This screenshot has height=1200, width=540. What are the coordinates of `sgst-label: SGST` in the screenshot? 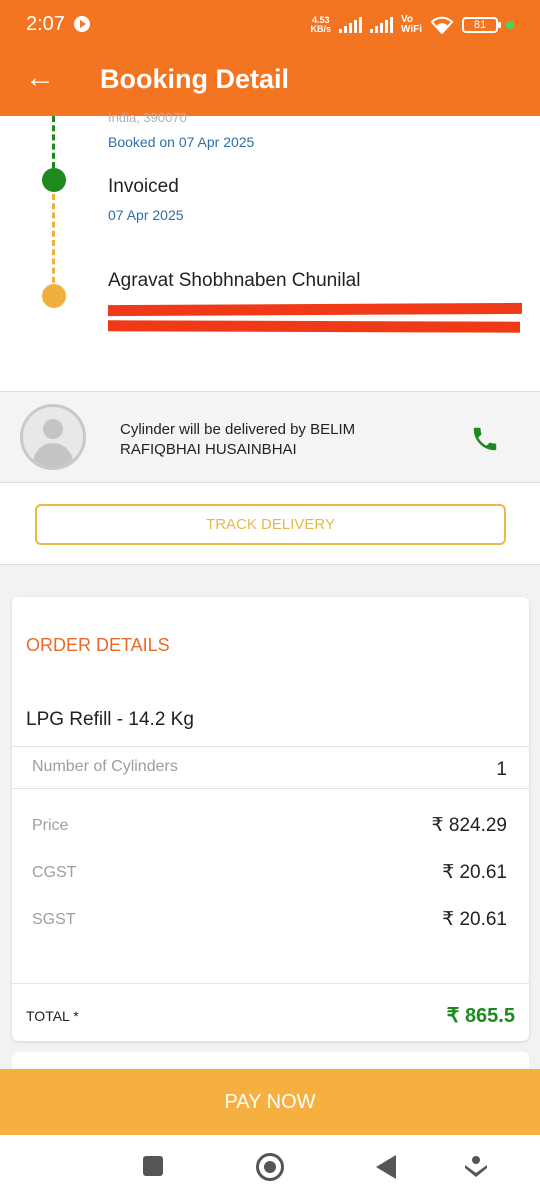 It's located at (54, 919).